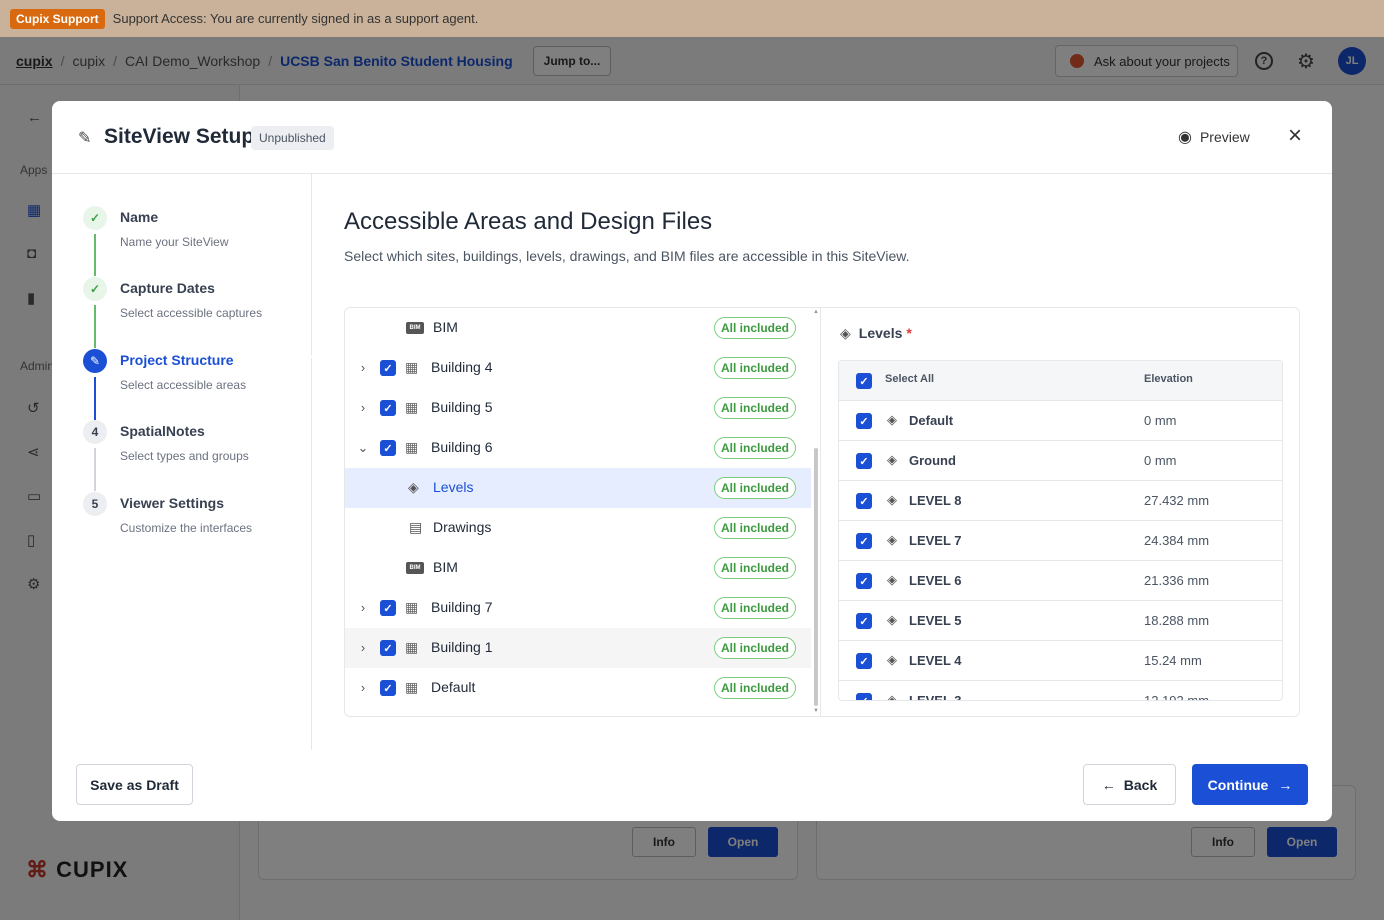 This screenshot has height=920, width=1384. Describe the element at coordinates (453, 687) in the screenshot. I see `tree-label: Default` at that location.